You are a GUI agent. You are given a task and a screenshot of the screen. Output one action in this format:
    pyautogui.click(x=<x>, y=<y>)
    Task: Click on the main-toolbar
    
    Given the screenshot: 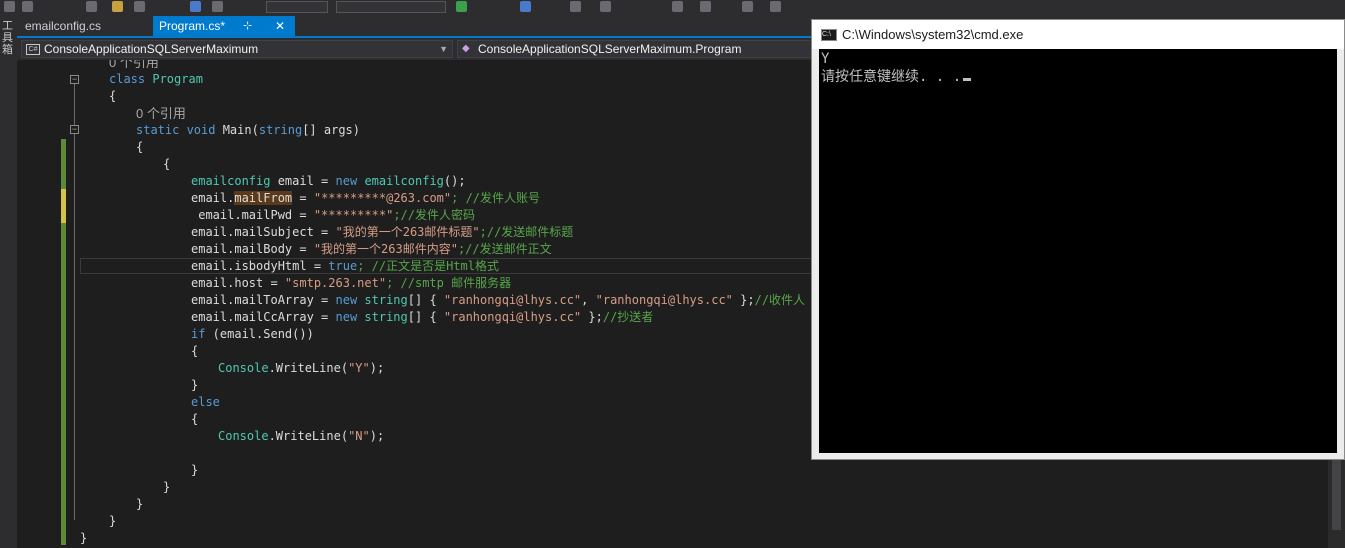 What is the action you would take?
    pyautogui.click(x=672, y=8)
    